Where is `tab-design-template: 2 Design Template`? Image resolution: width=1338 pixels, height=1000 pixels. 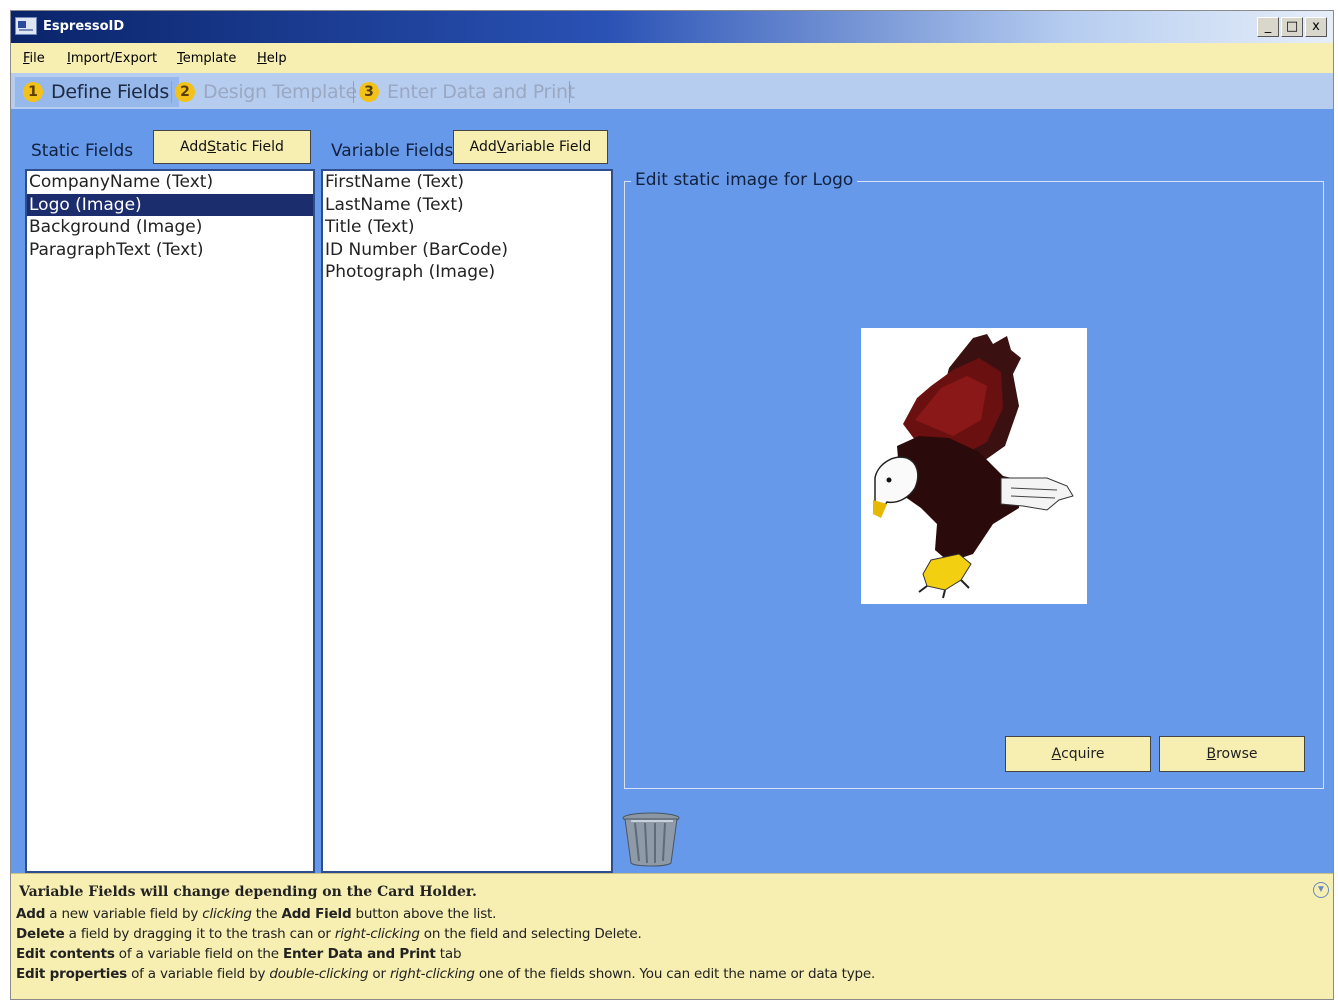
tab-design-template: 2 Design Template is located at coordinates (266, 92).